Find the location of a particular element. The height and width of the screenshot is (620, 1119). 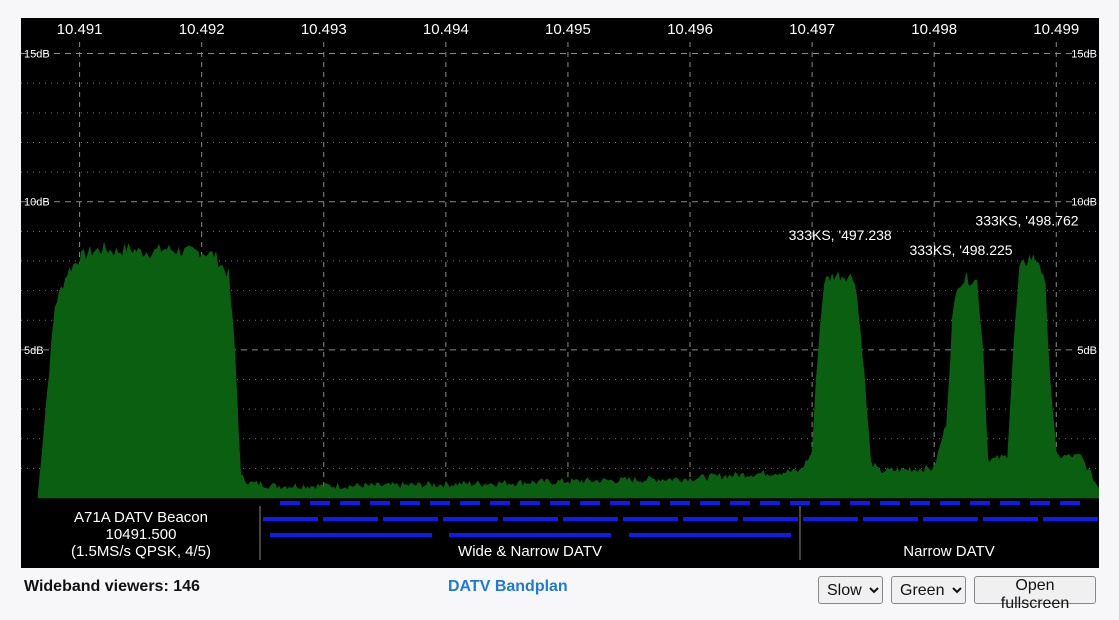

y-tick-label-right: 5dB is located at coordinates (1087, 351).